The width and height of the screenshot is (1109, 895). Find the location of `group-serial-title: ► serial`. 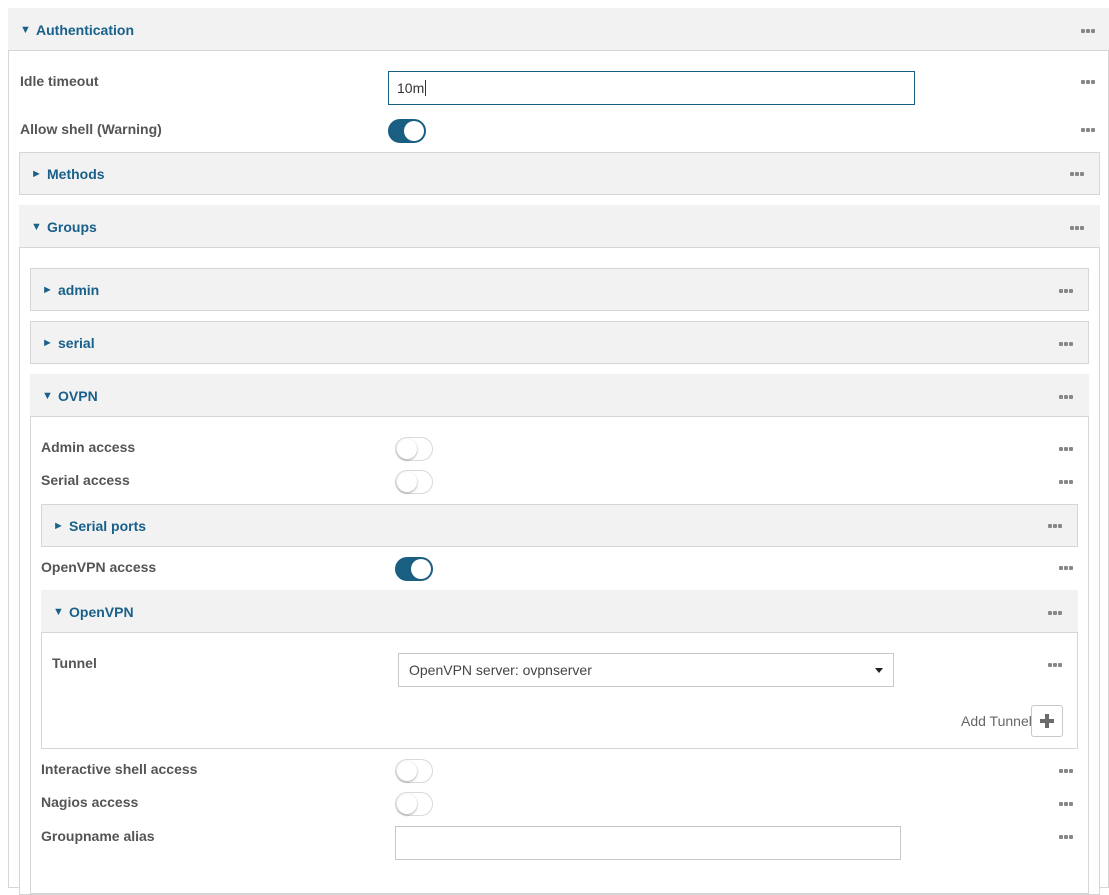

group-serial-title: ► serial is located at coordinates (68, 343).